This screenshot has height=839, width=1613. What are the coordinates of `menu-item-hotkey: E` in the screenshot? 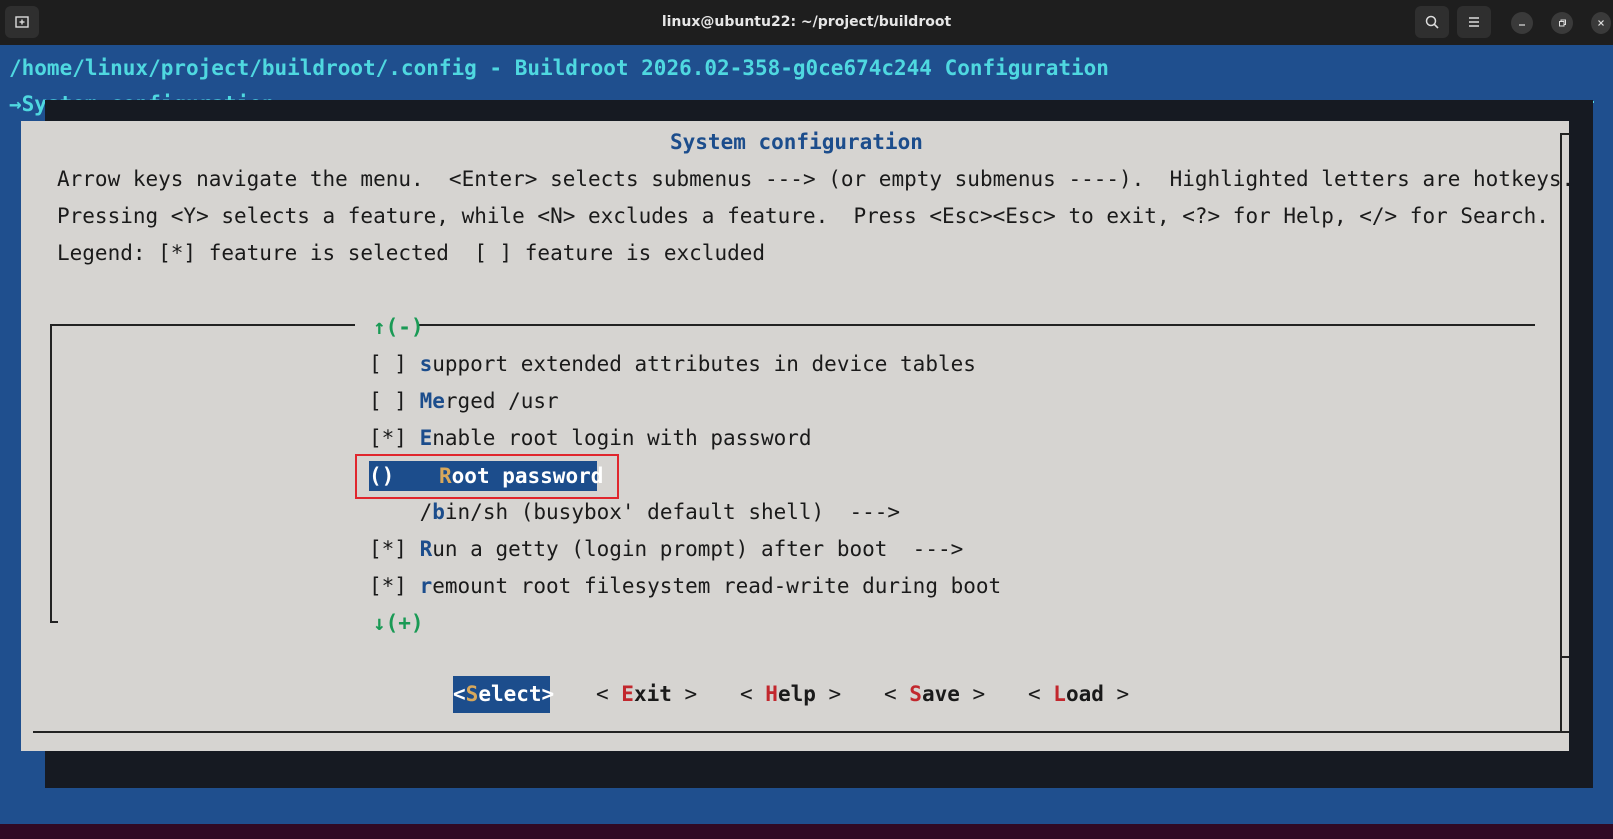 It's located at (426, 438).